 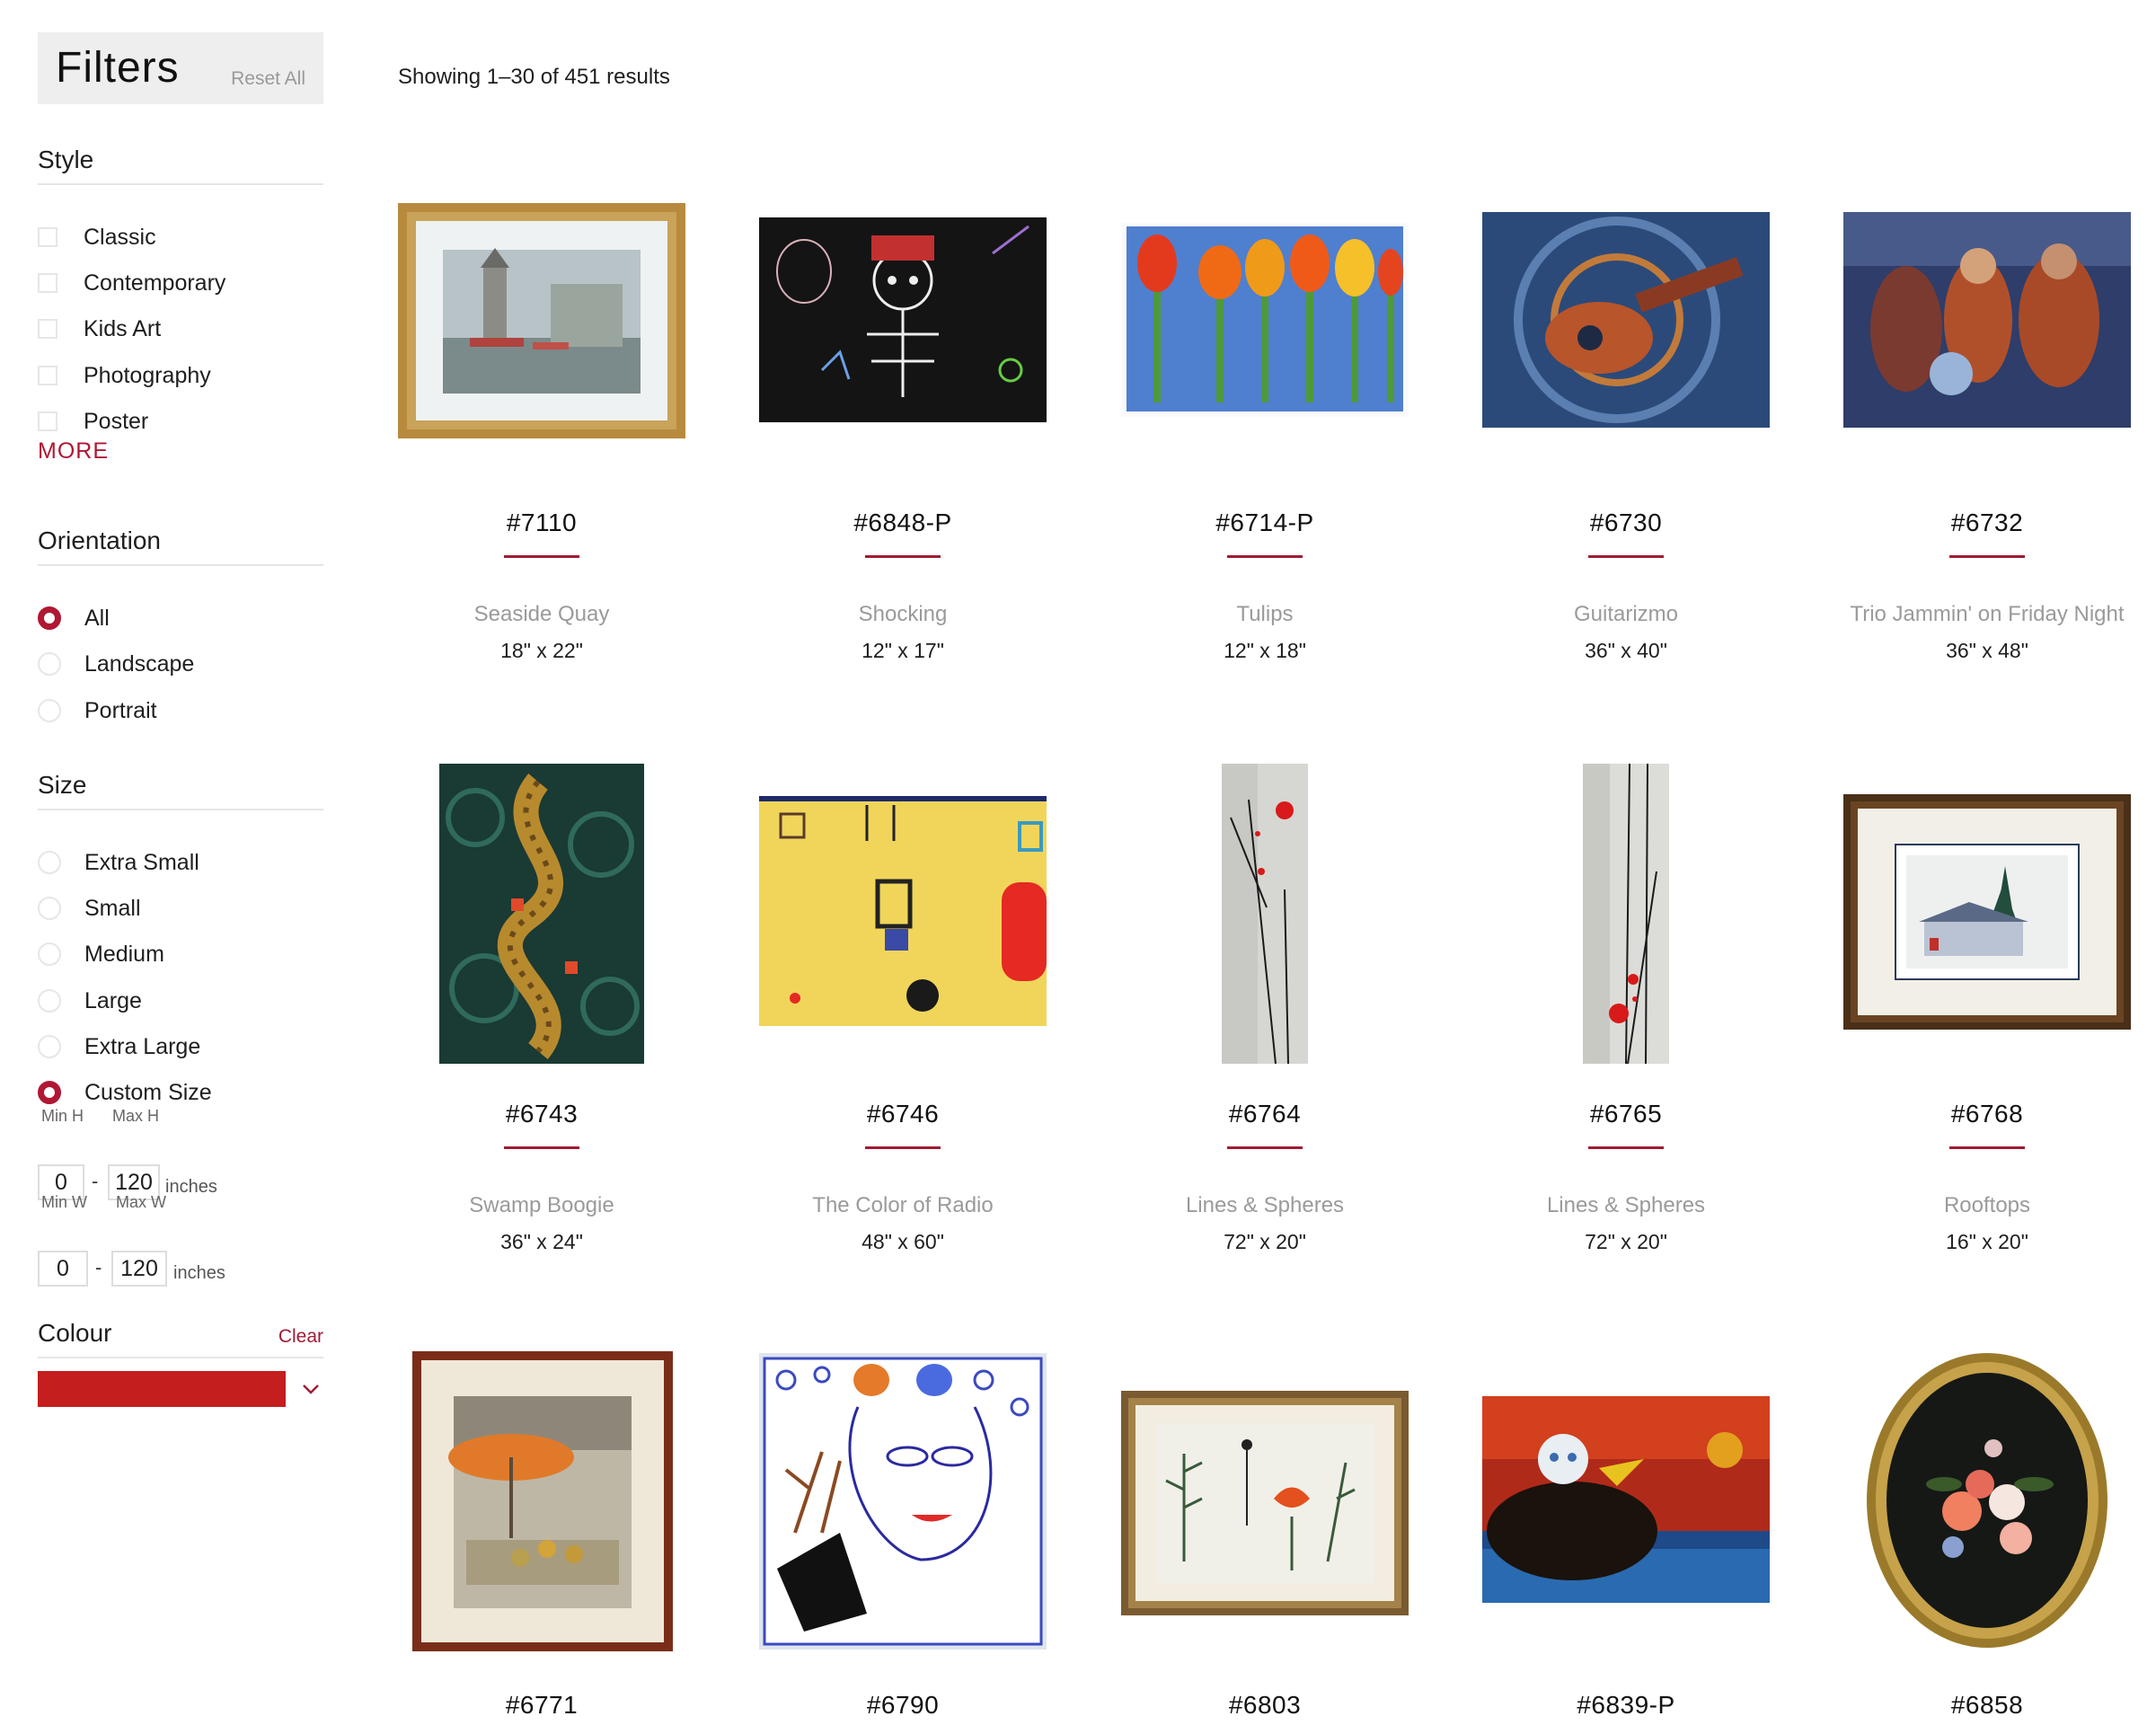 What do you see at coordinates (903, 1114) in the screenshot?
I see `product-sku: #6746` at bounding box center [903, 1114].